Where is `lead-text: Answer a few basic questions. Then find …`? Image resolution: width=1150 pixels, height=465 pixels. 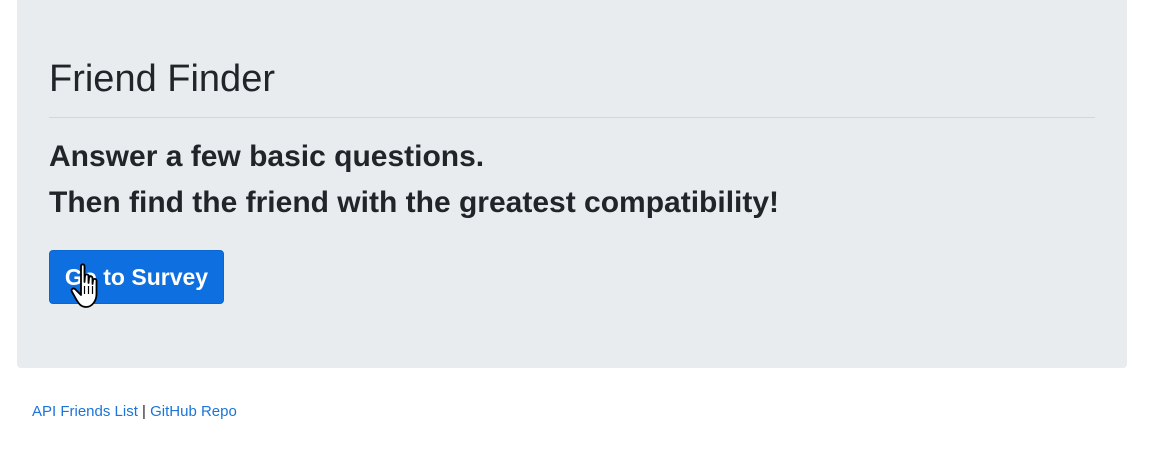 lead-text: Answer a few basic questions. Then find … is located at coordinates (414, 180).